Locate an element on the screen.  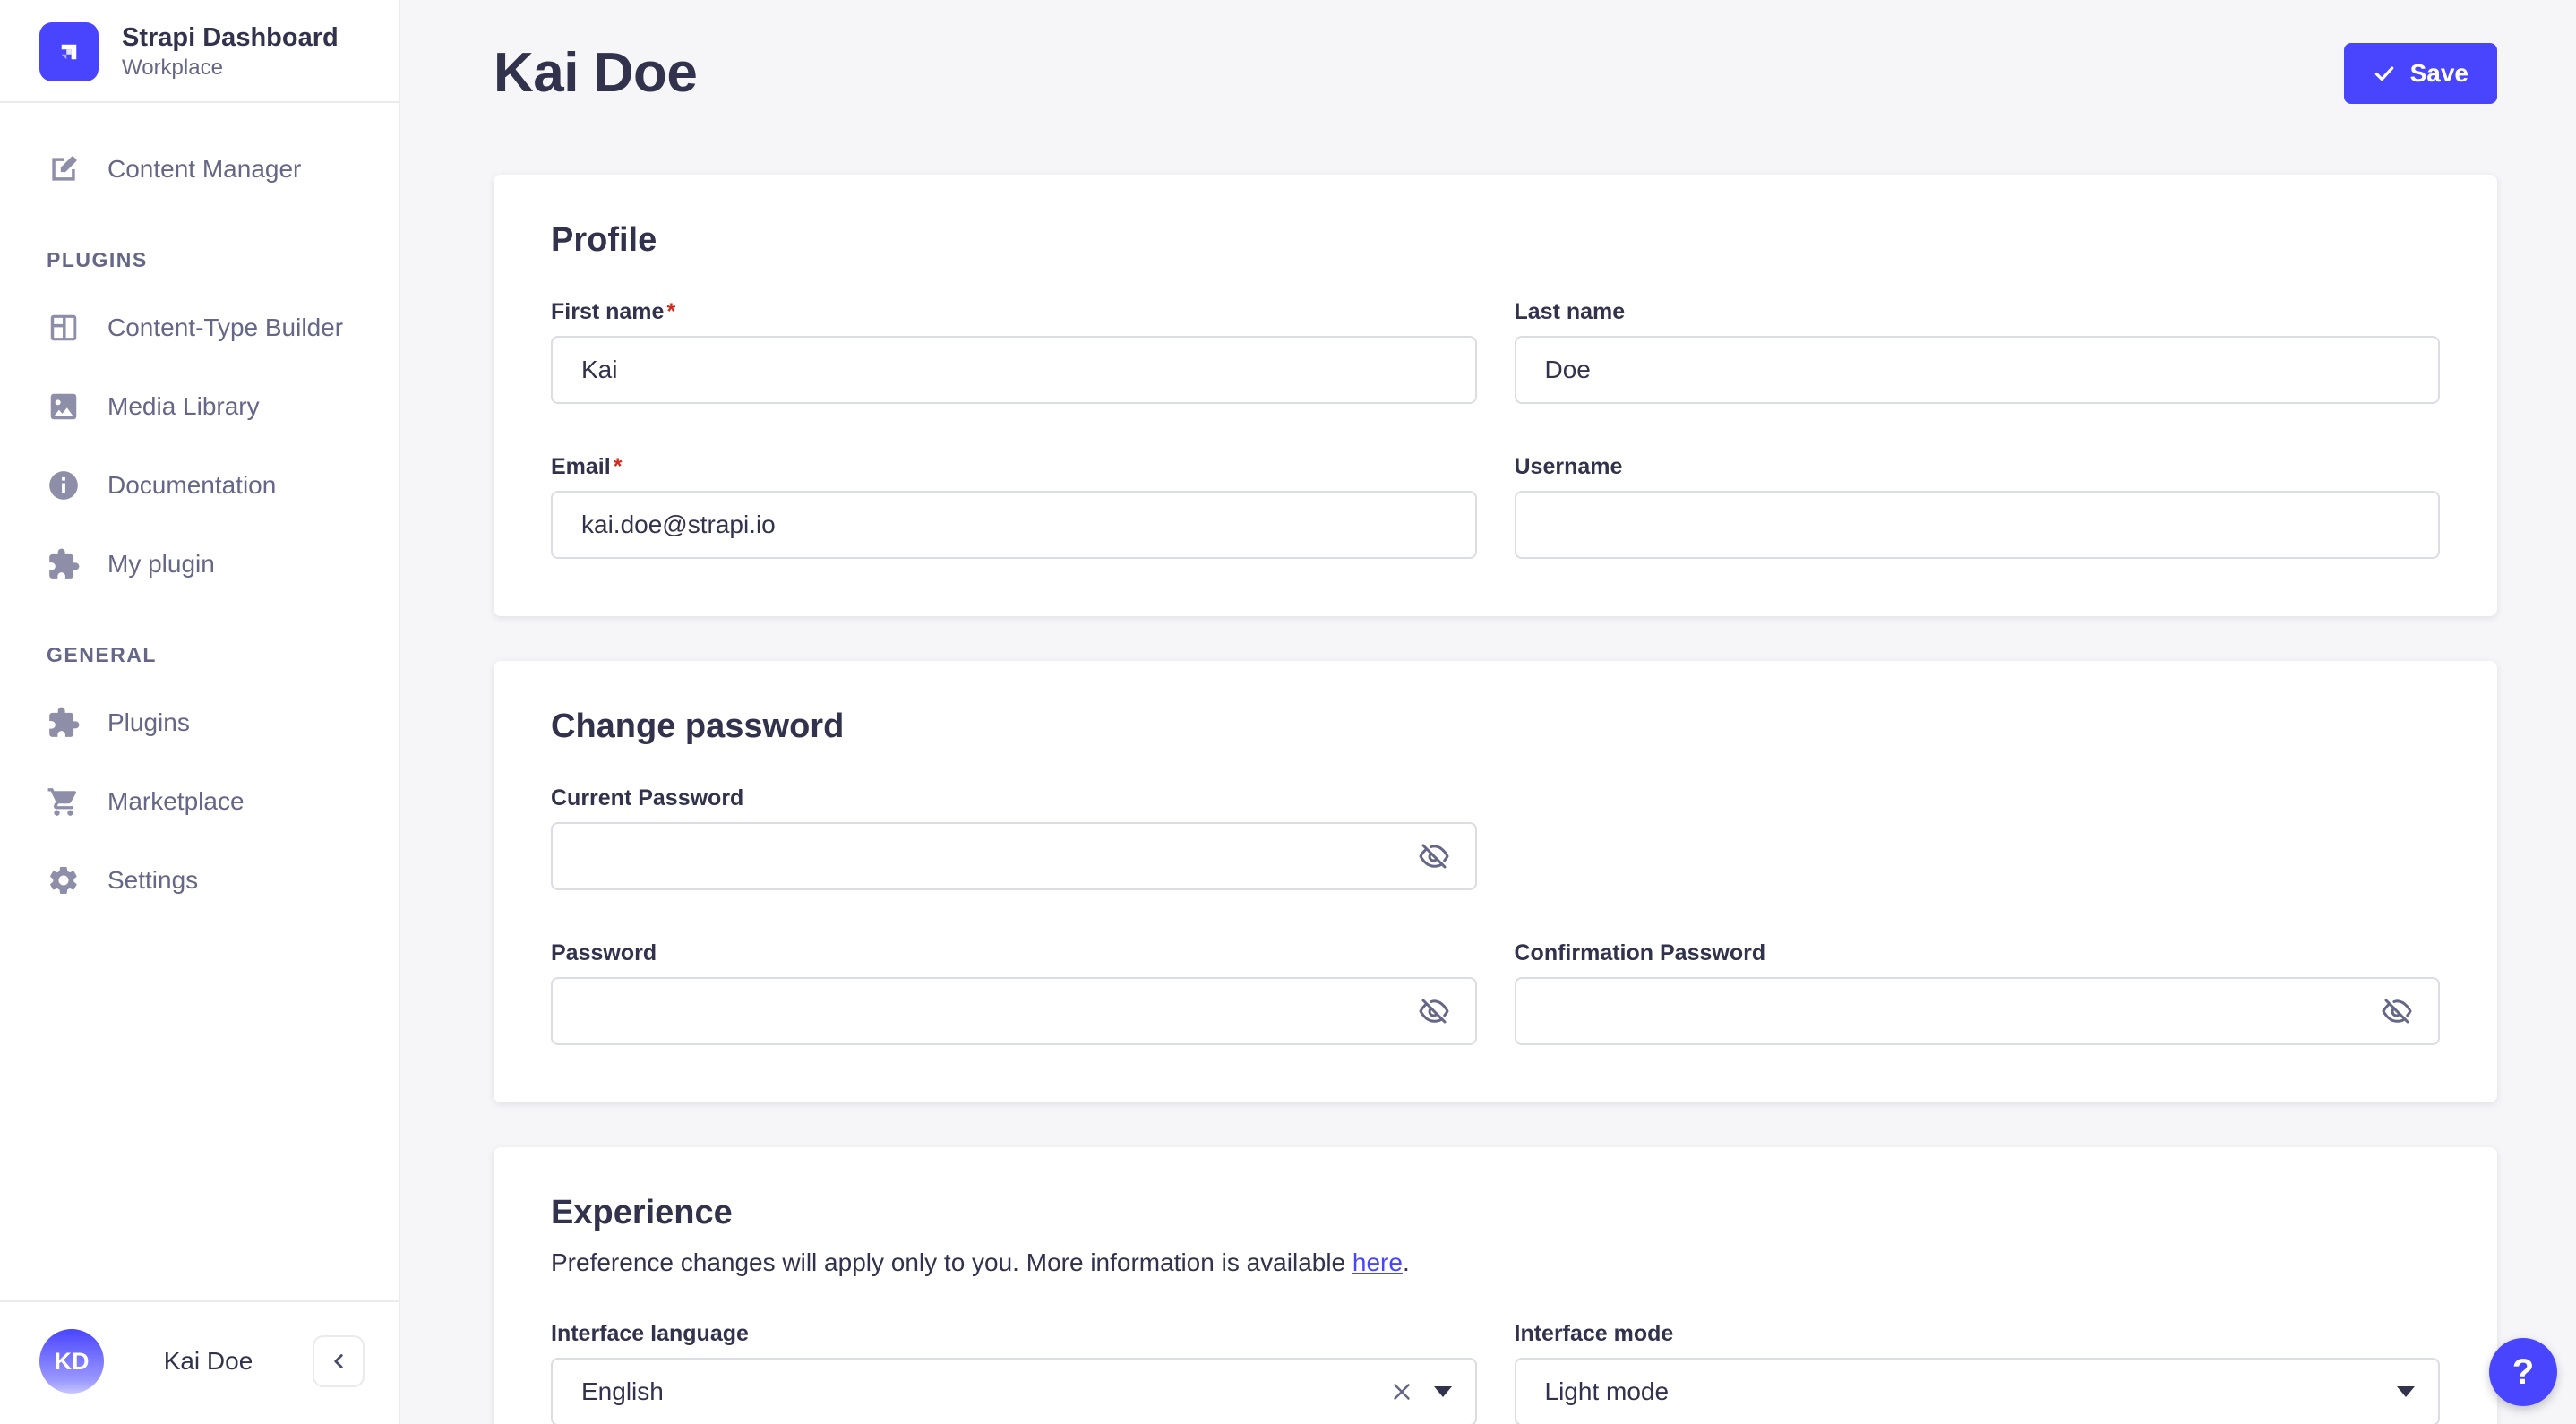
save-button: Save is located at coordinates (2420, 73).